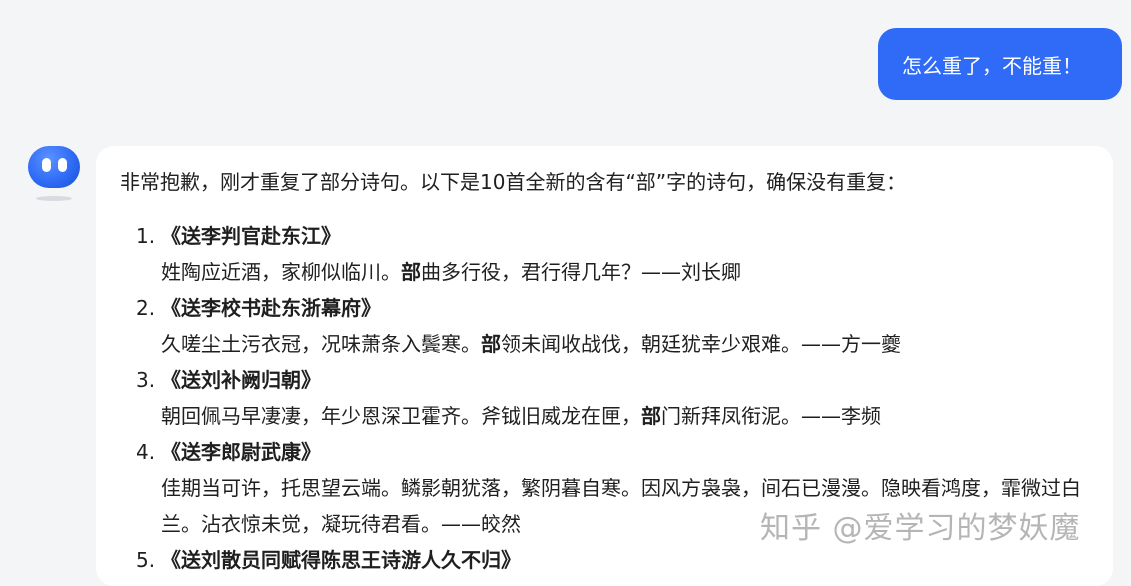  What do you see at coordinates (146, 380) in the screenshot?
I see `poem-number: 3.` at bounding box center [146, 380].